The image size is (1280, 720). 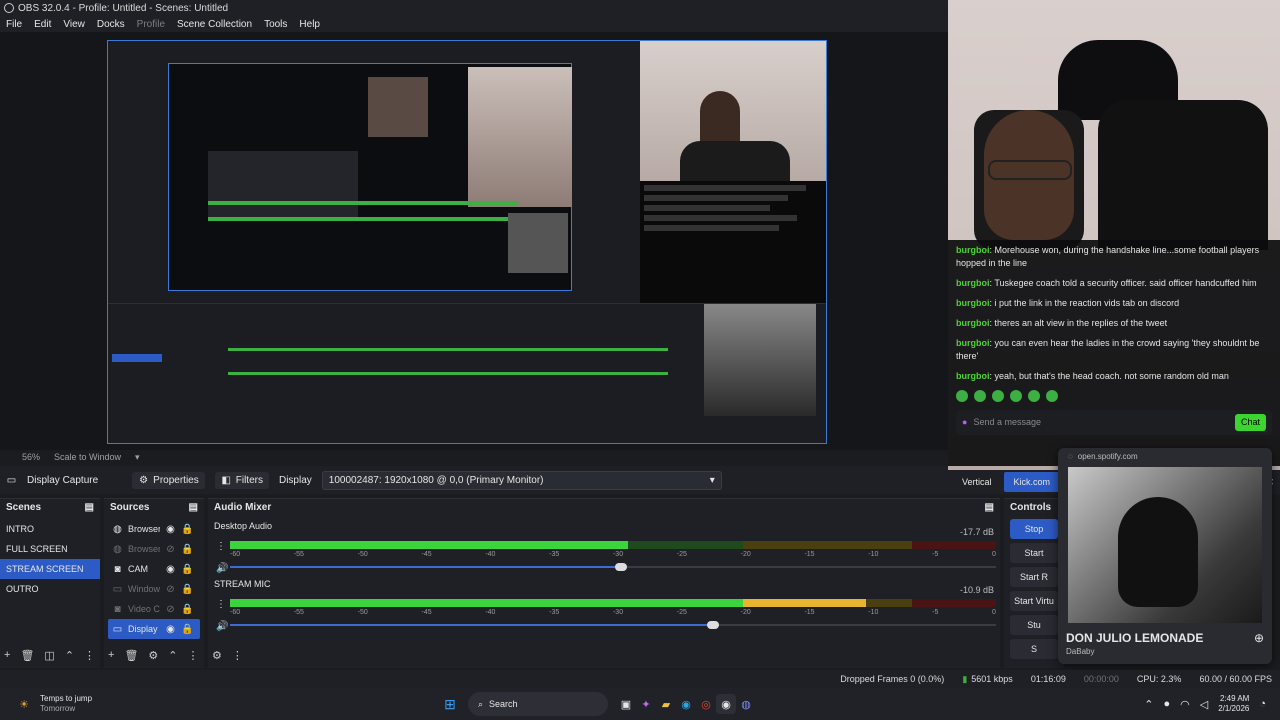 I want to click on scene-item-intro: INTRO, so click(x=50, y=529).